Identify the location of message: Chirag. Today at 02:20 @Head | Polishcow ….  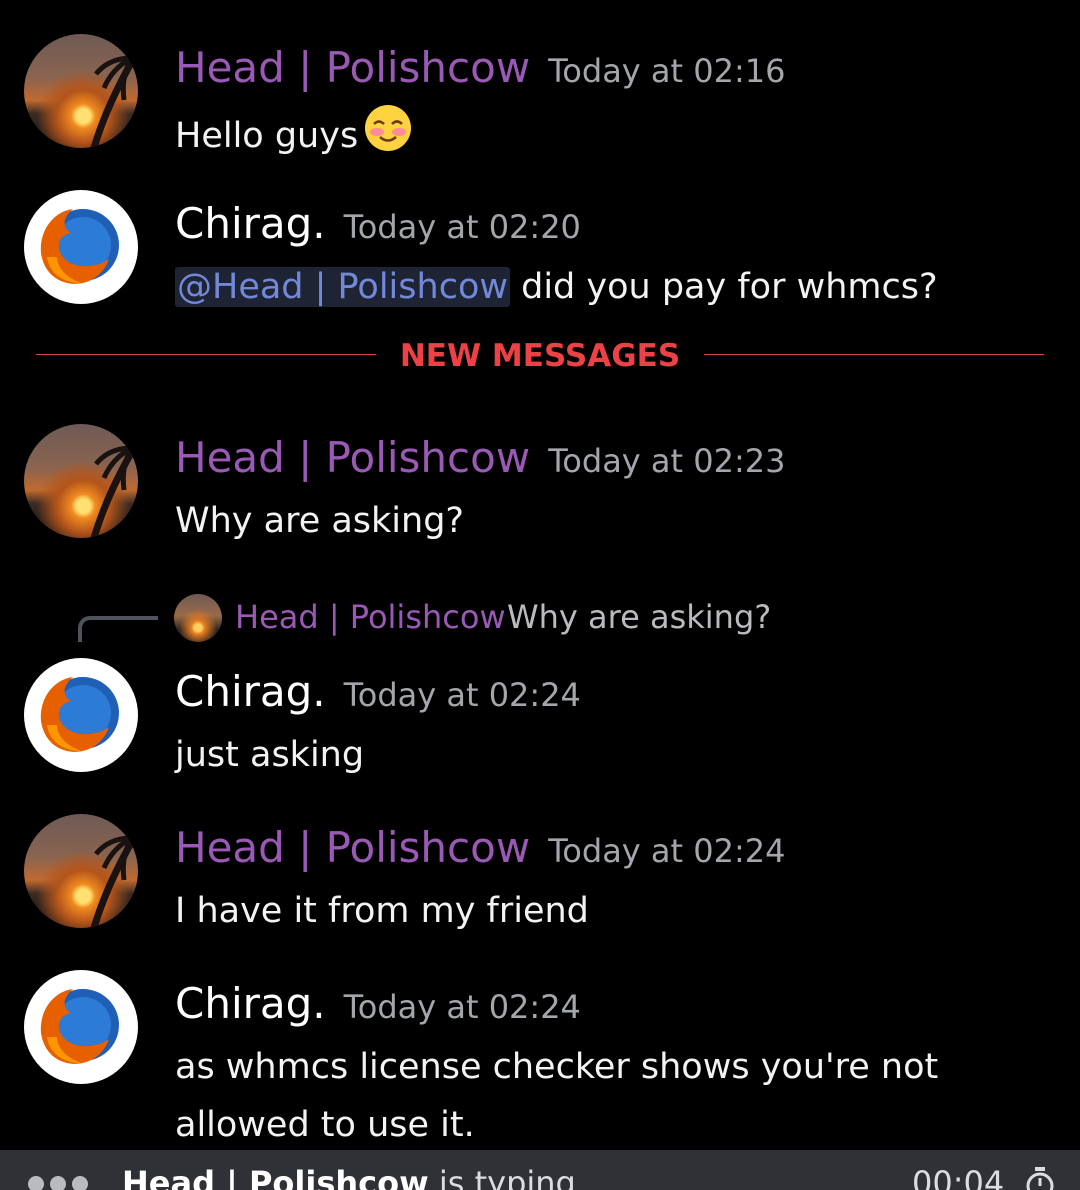
(540, 255).